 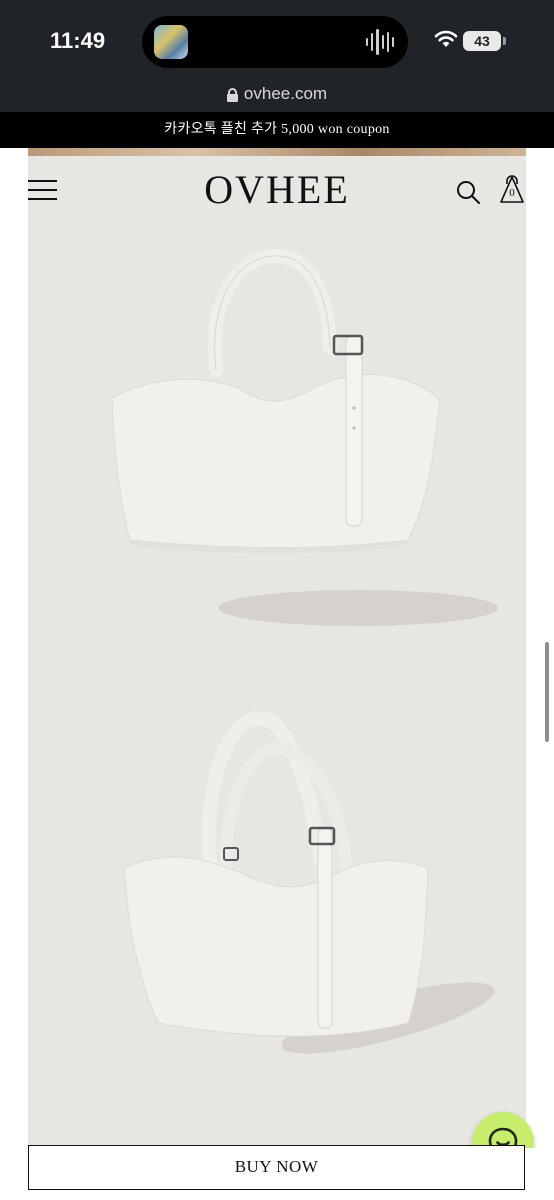 I want to click on status-bar: 11:49 43, so click(x=277, y=40).